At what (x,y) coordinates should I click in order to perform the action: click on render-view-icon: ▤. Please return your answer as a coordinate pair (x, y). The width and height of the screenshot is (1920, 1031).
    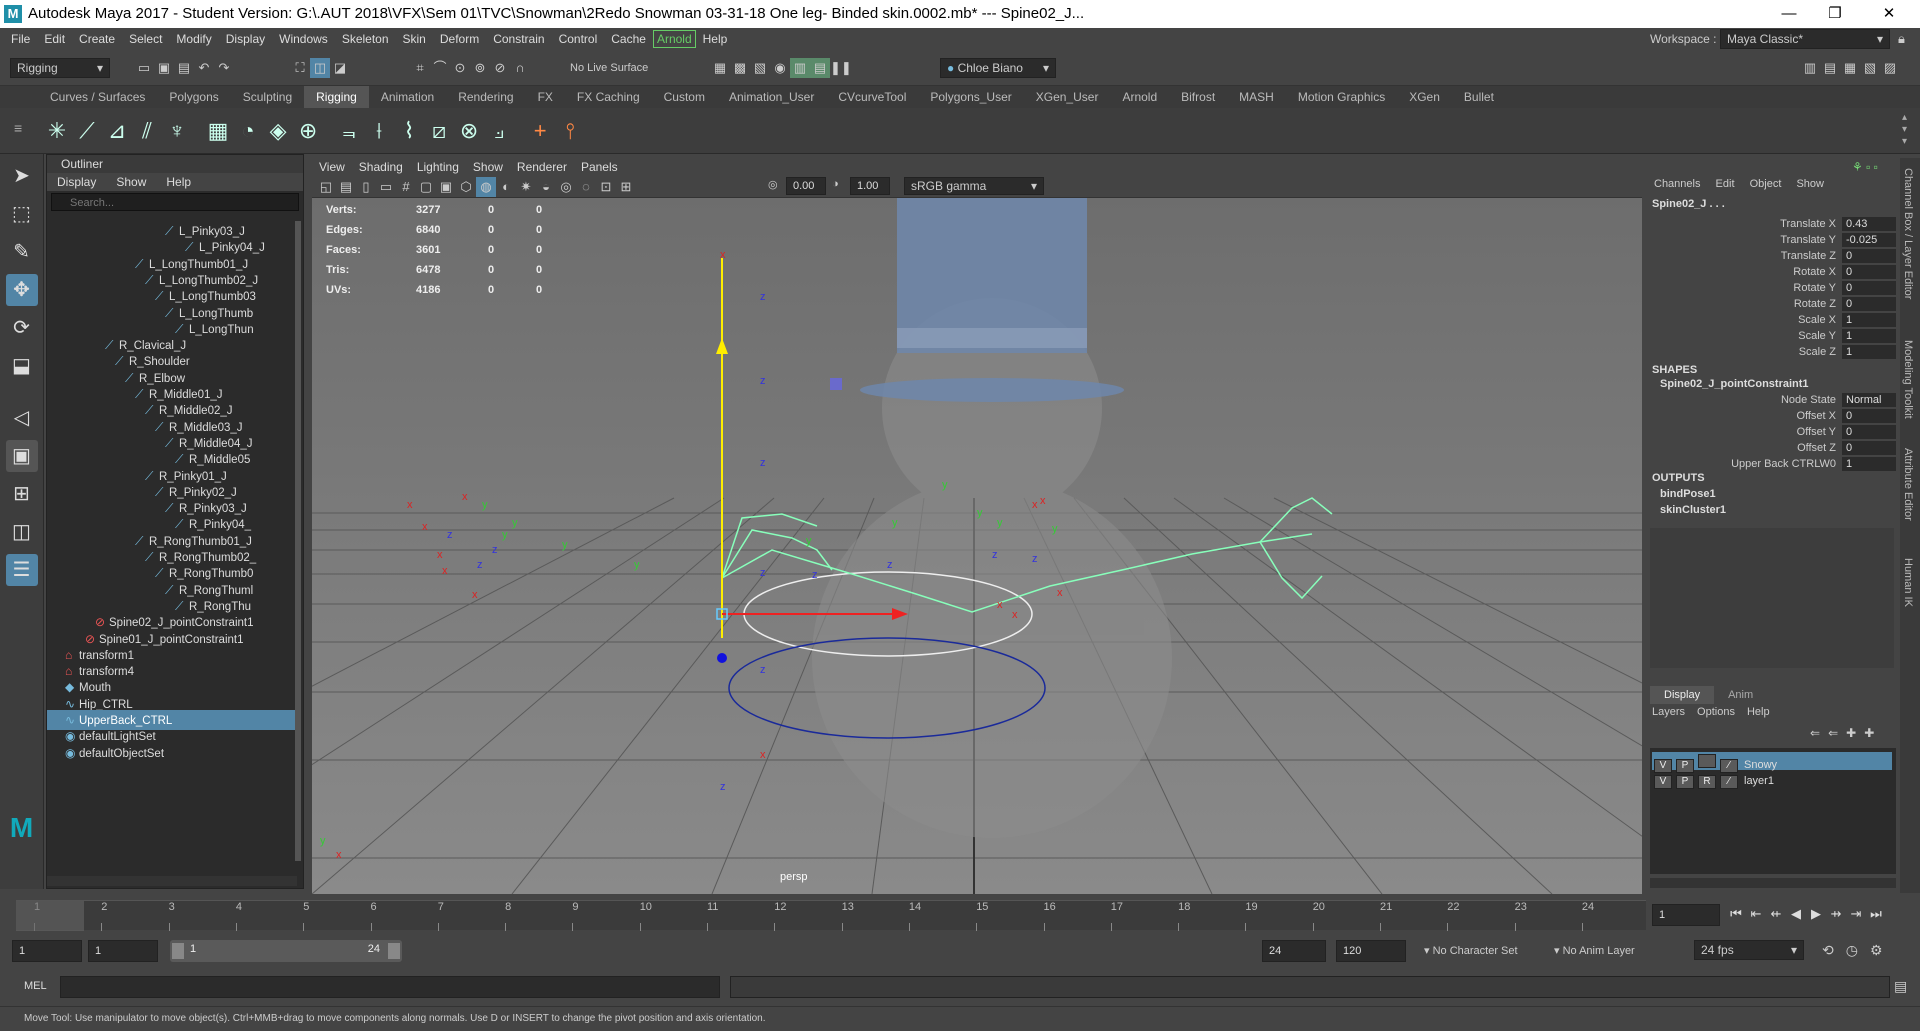
    Looking at the image, I should click on (820, 68).